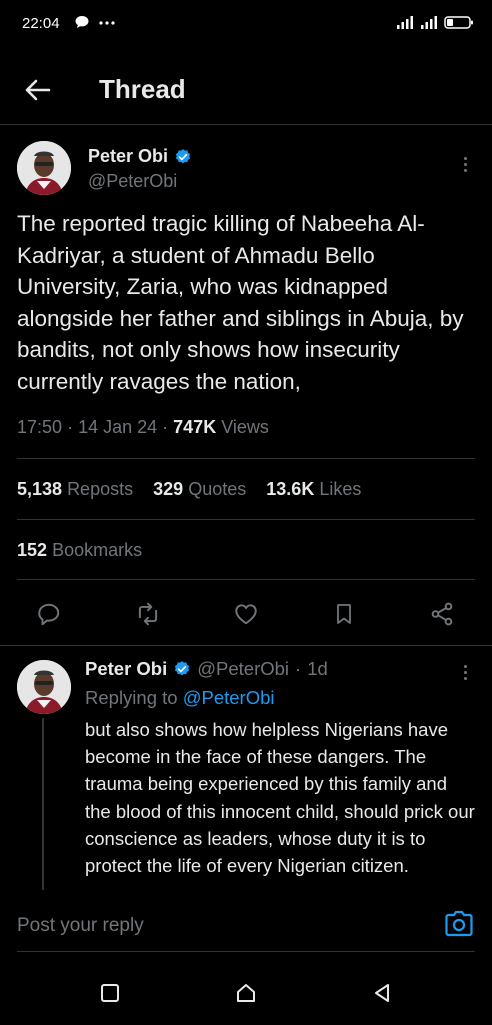 The width and height of the screenshot is (492, 1025). I want to click on square-icon, so click(110, 993).